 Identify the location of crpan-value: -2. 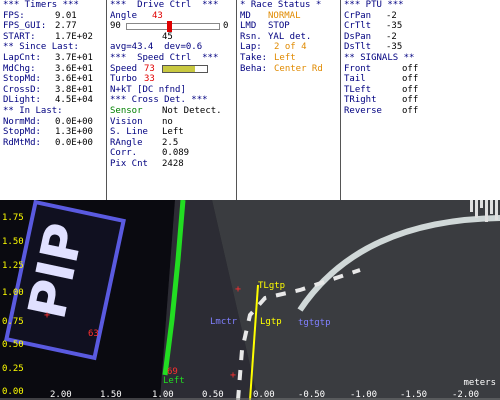
(391, 15).